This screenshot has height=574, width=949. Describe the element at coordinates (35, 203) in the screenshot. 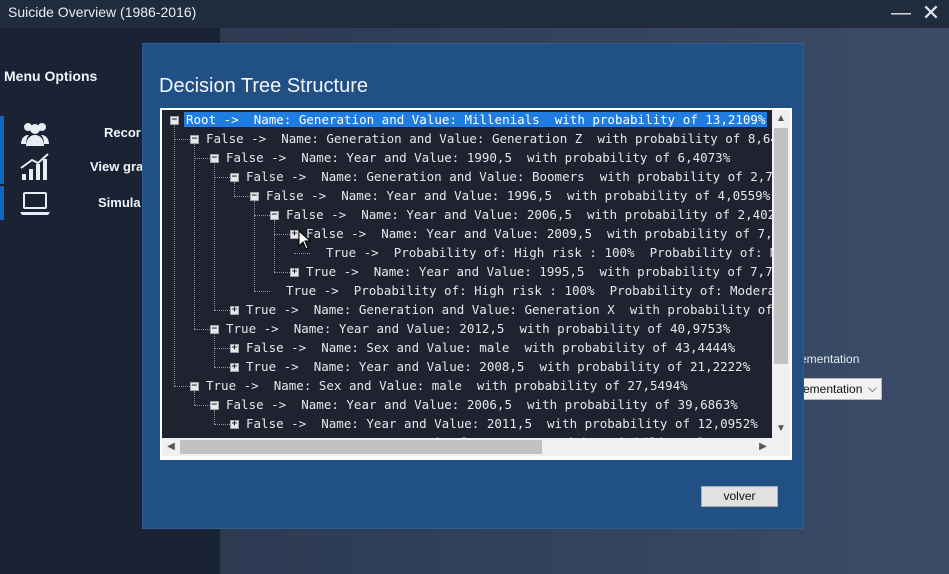

I see `laptop-icon` at that location.